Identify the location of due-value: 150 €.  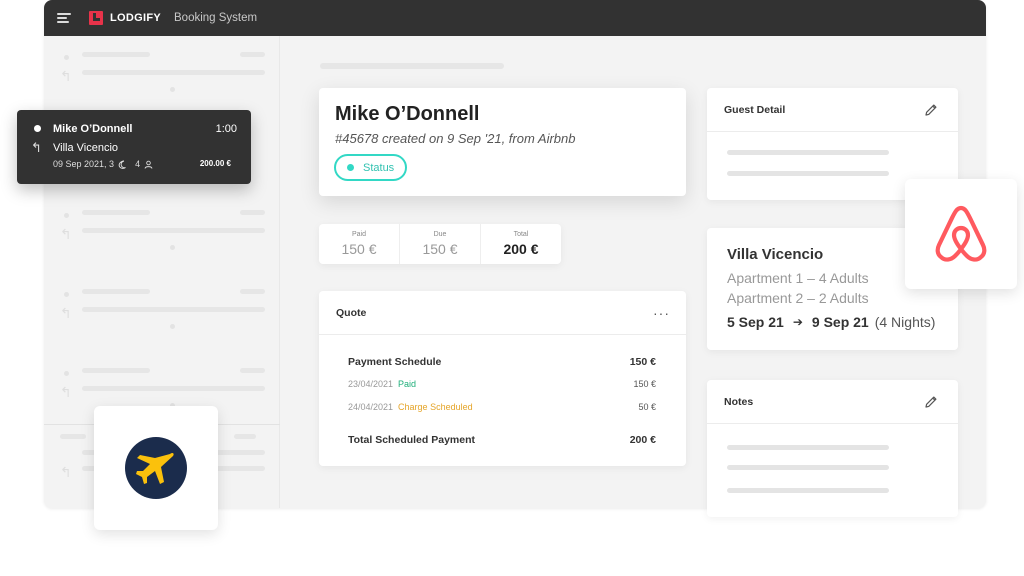
(440, 249).